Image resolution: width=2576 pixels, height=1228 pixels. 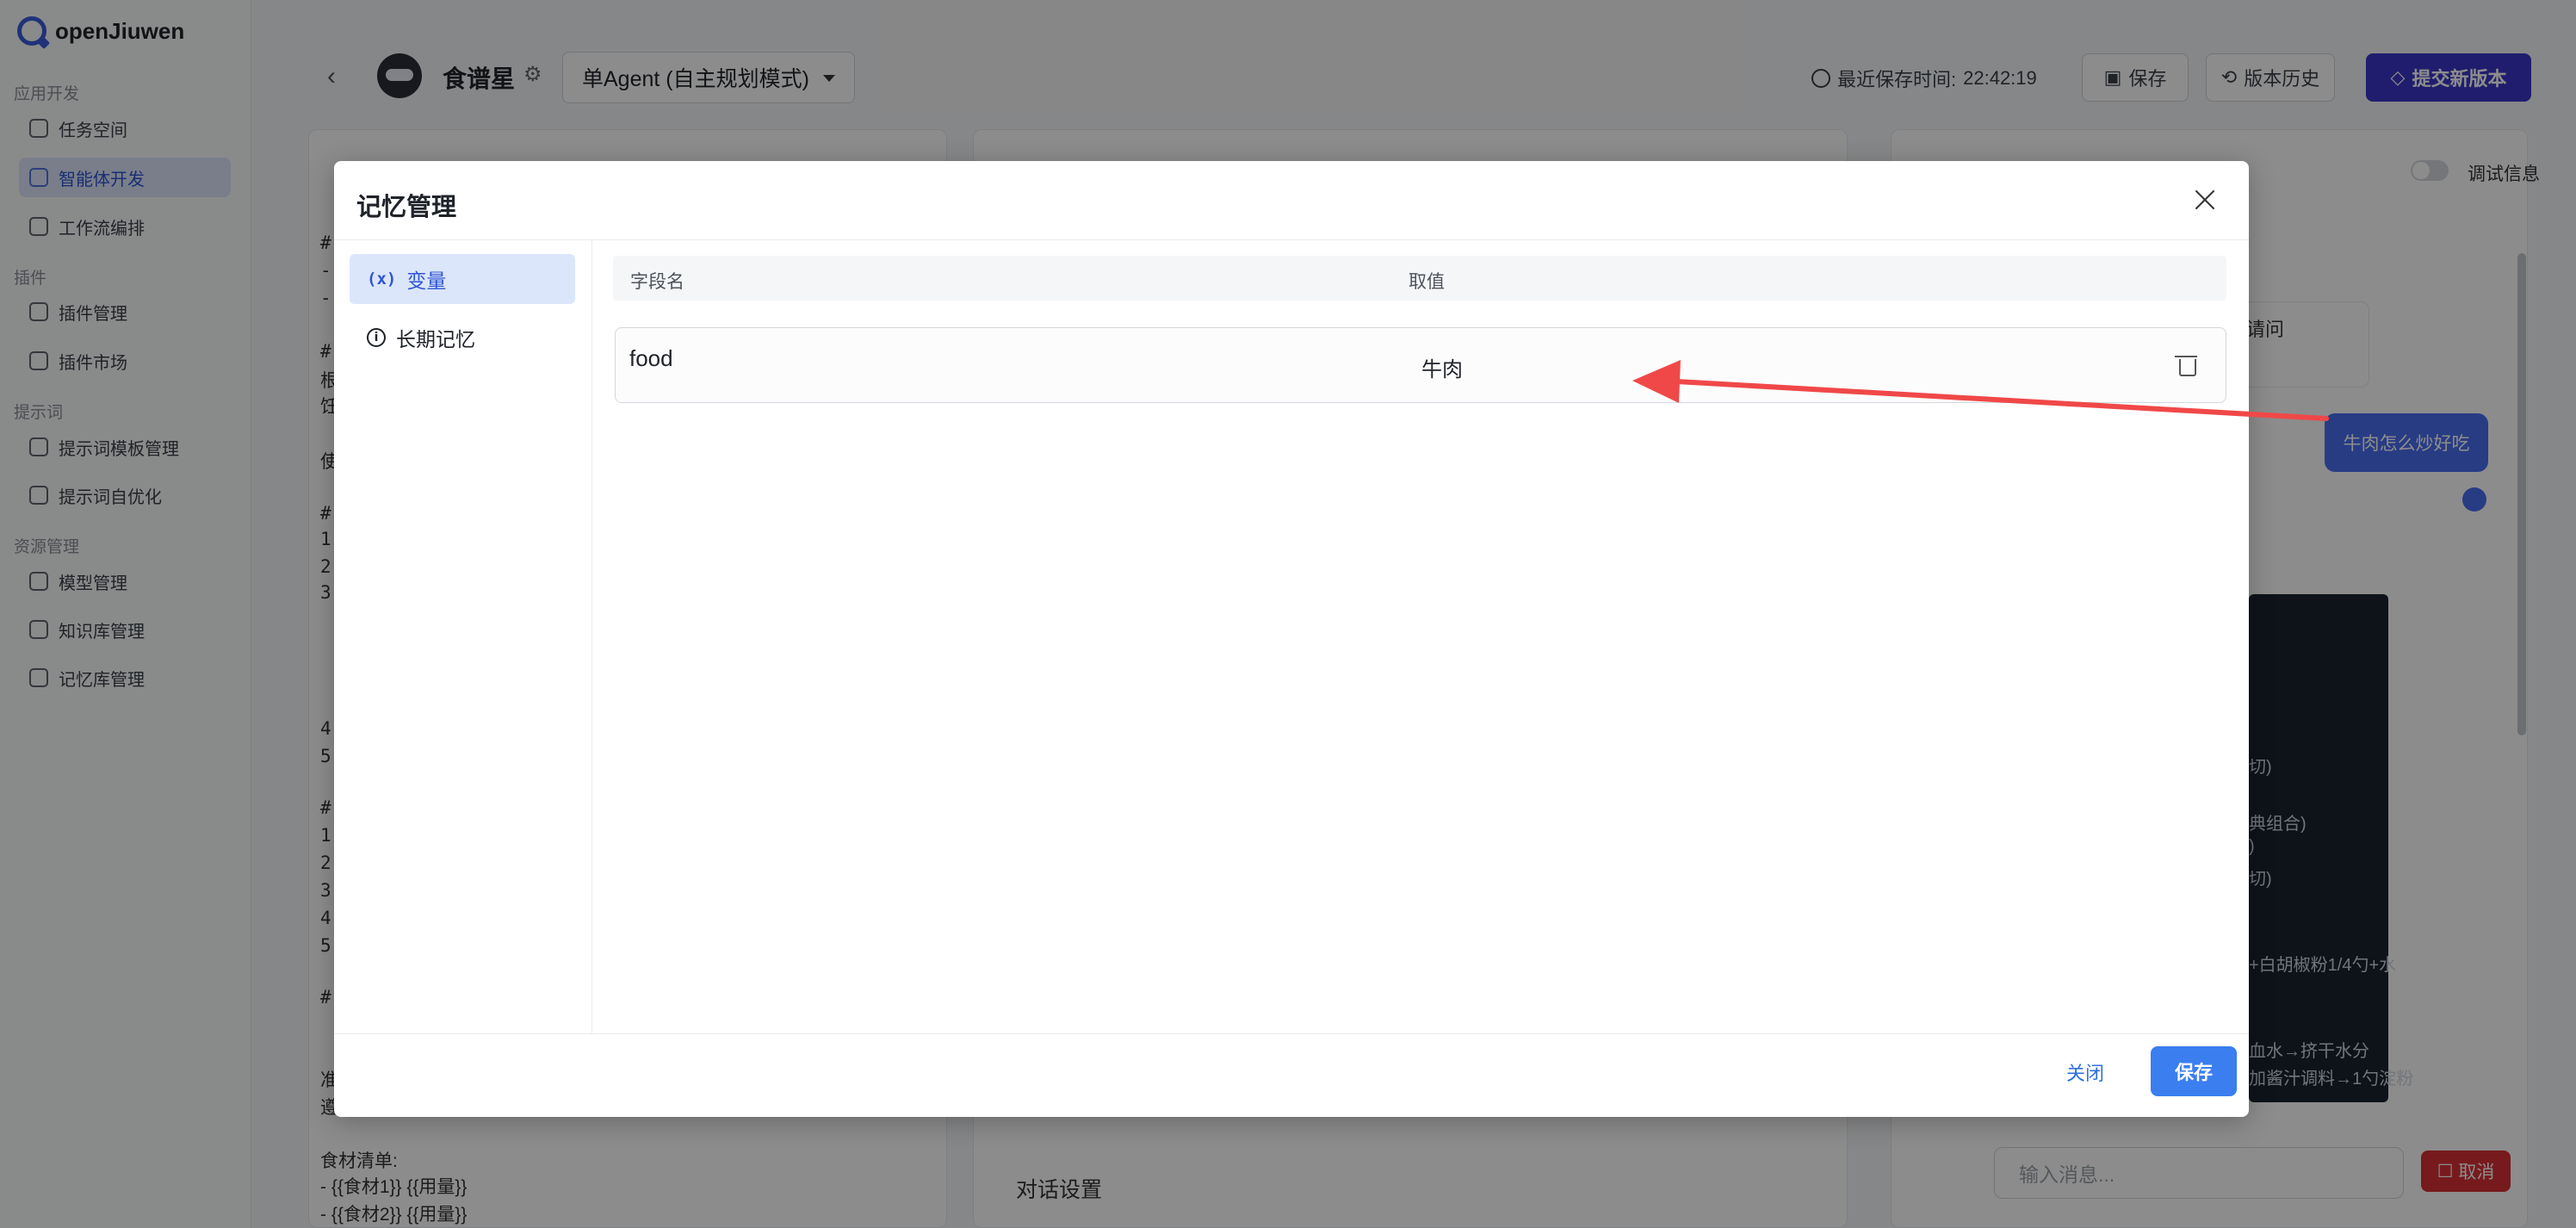 I want to click on column-header-name: 字段名, so click(x=657, y=282).